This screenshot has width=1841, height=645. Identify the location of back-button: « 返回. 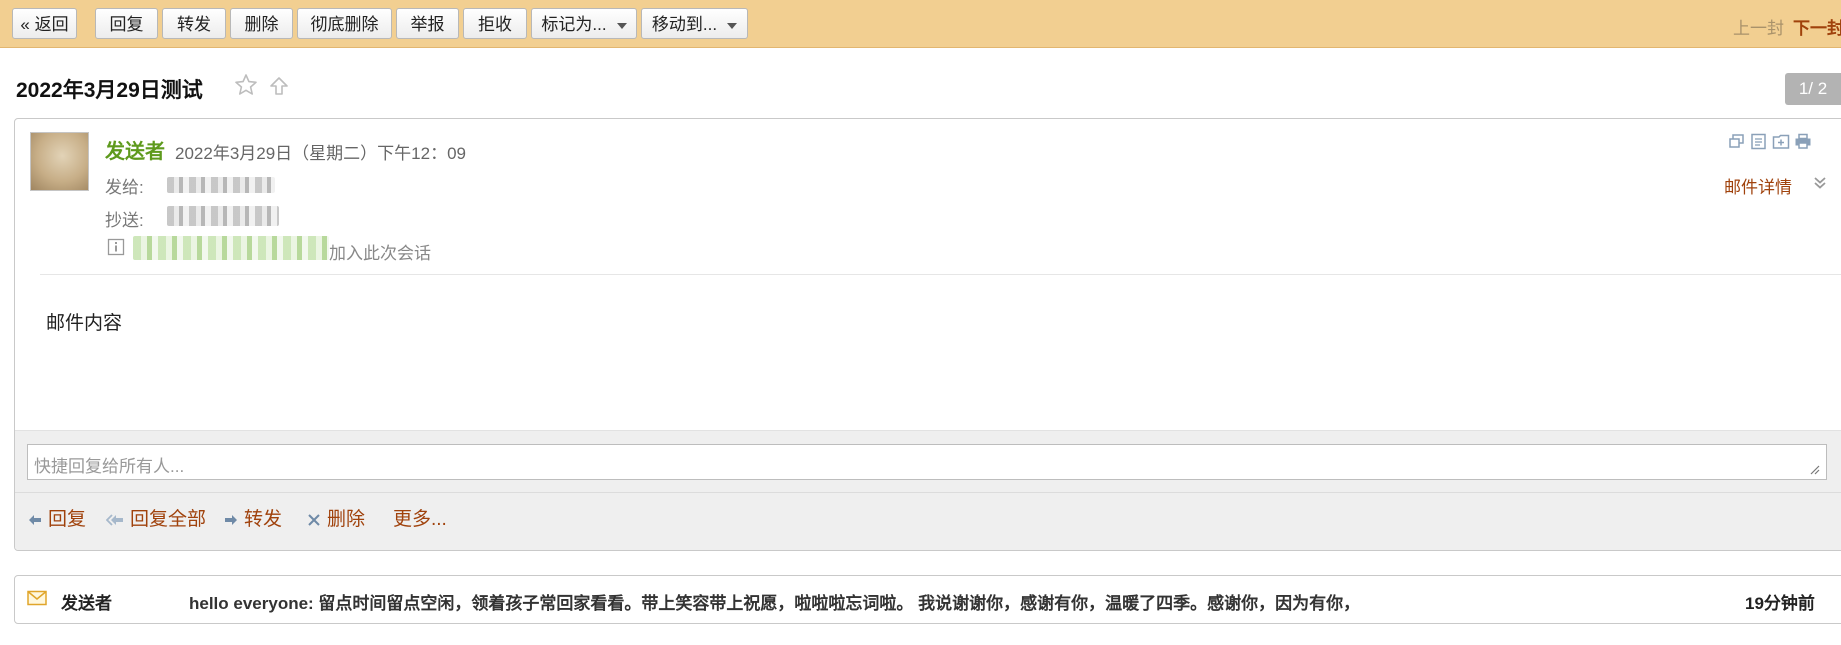
(44, 23).